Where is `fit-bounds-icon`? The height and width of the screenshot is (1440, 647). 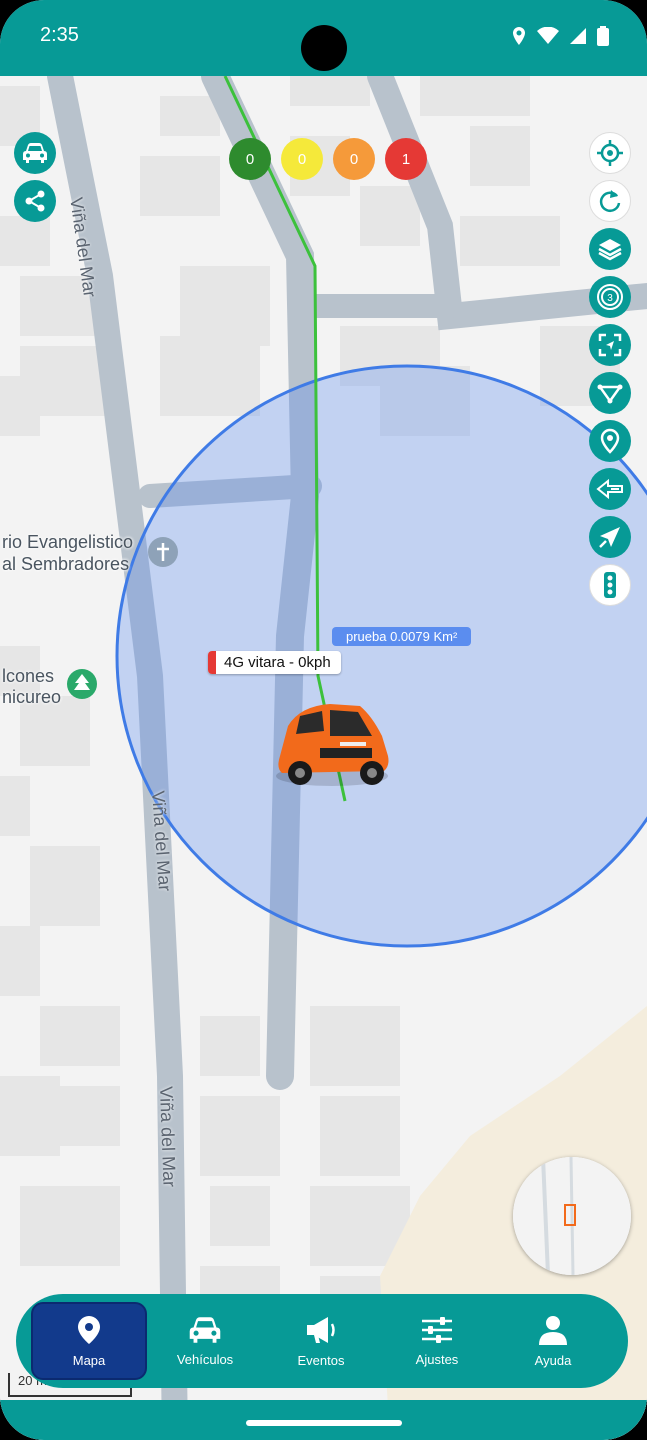 fit-bounds-icon is located at coordinates (610, 345).